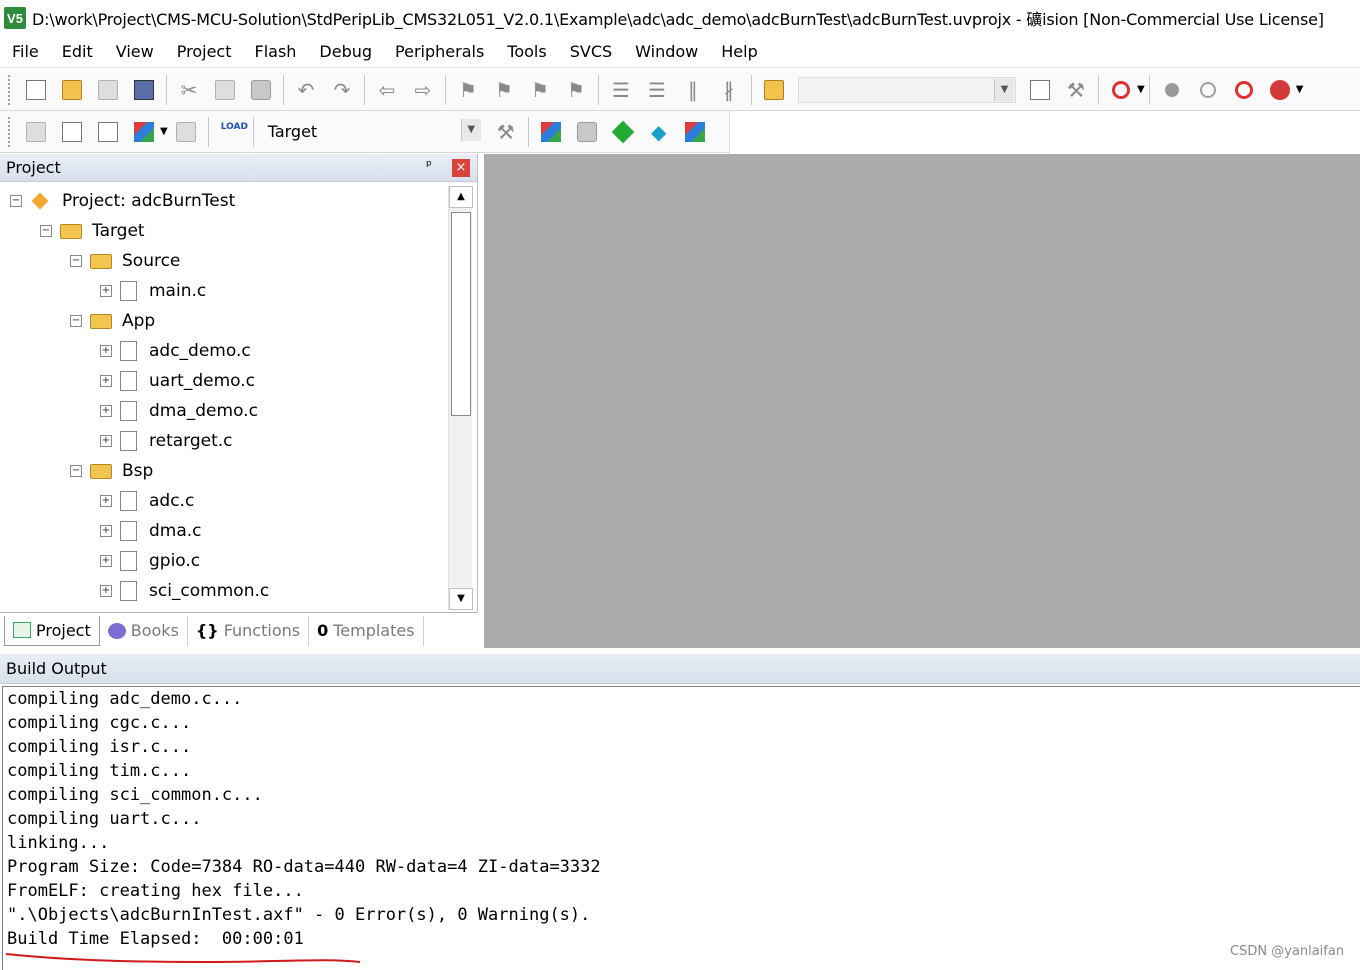 This screenshot has height=970, width=1360. Describe the element at coordinates (506, 132) in the screenshot. I see `options-button: ⚒` at that location.